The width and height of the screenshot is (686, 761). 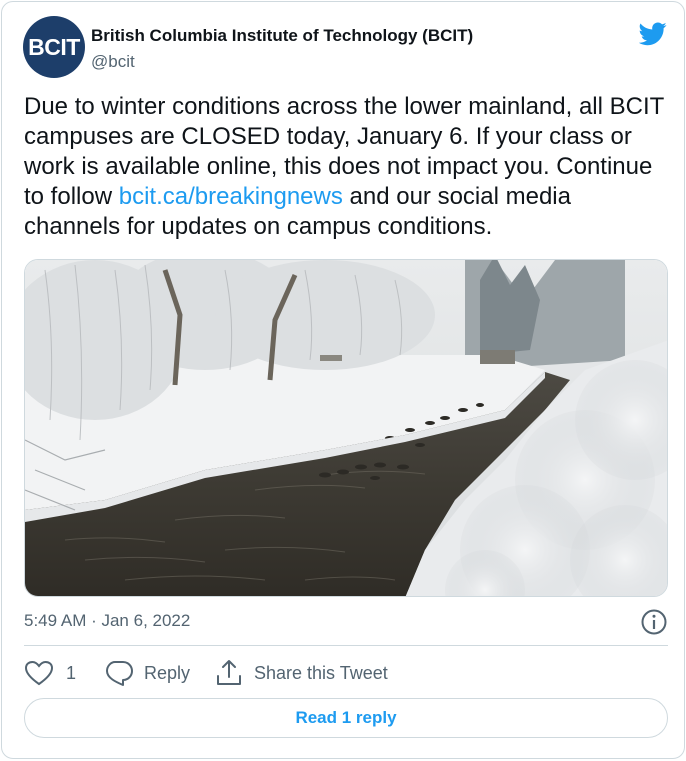 I want to click on like-button: 1, so click(x=50, y=673).